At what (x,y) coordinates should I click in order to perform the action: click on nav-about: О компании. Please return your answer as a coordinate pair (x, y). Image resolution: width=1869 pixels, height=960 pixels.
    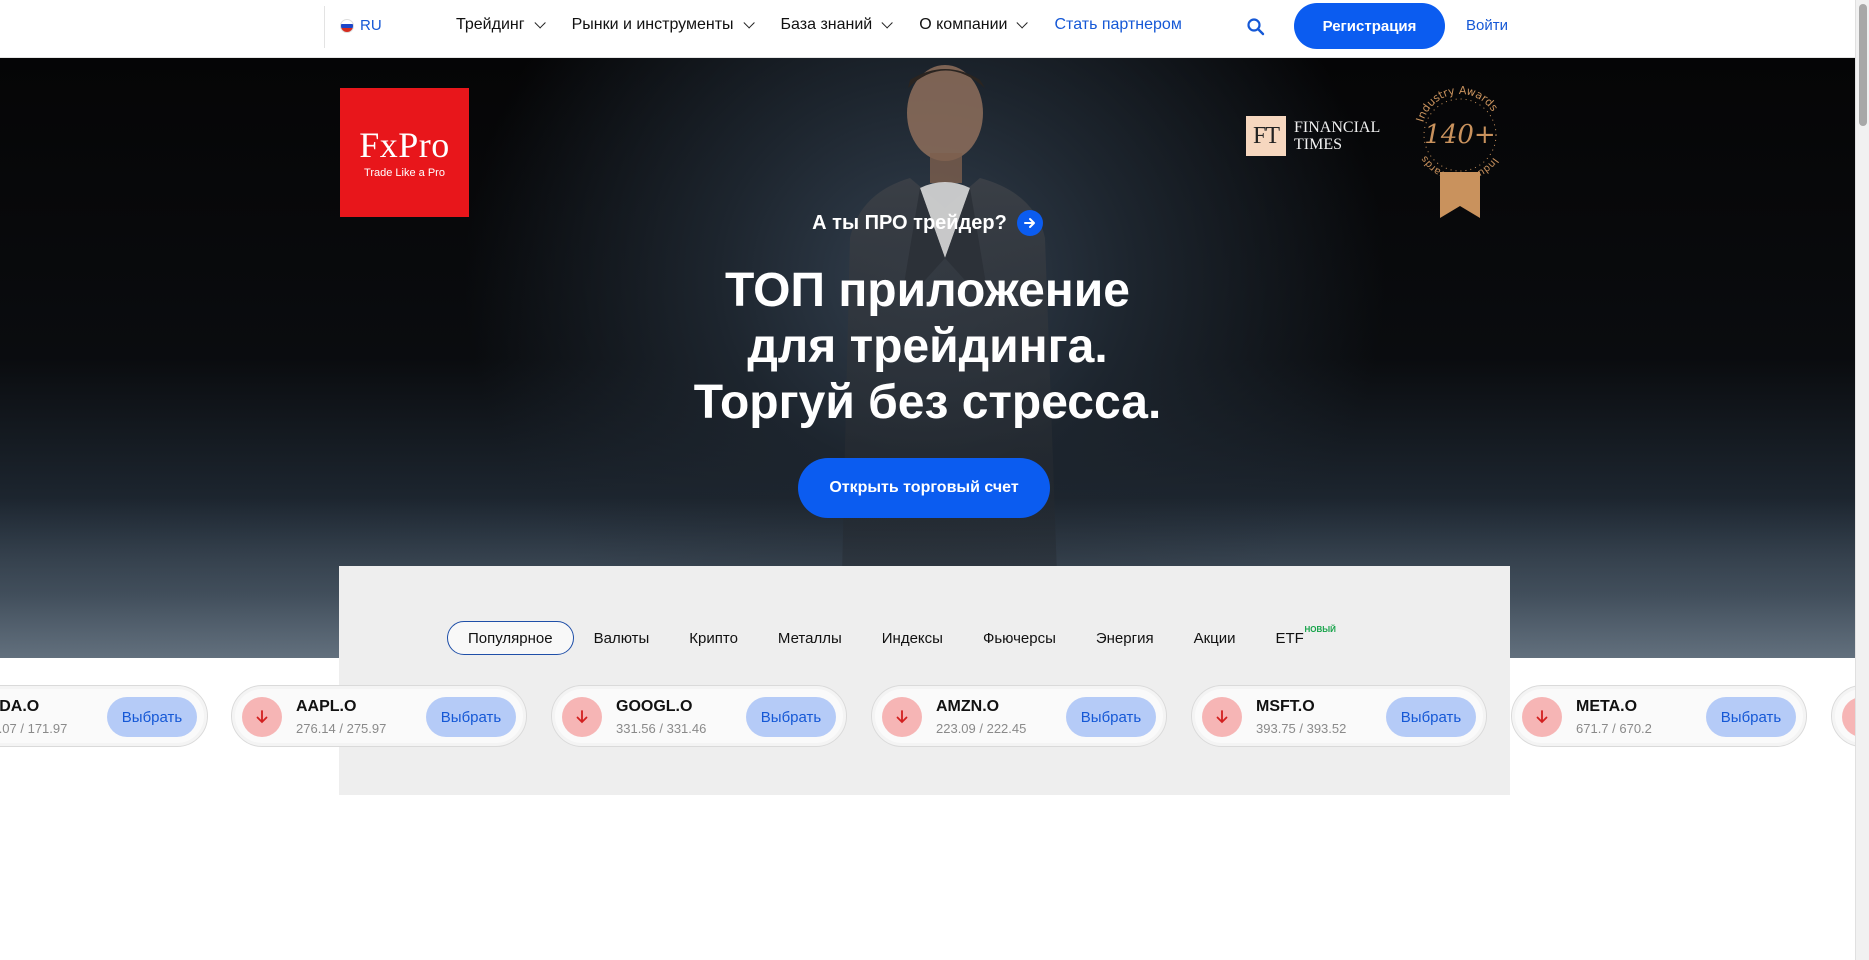
    Looking at the image, I should click on (974, 25).